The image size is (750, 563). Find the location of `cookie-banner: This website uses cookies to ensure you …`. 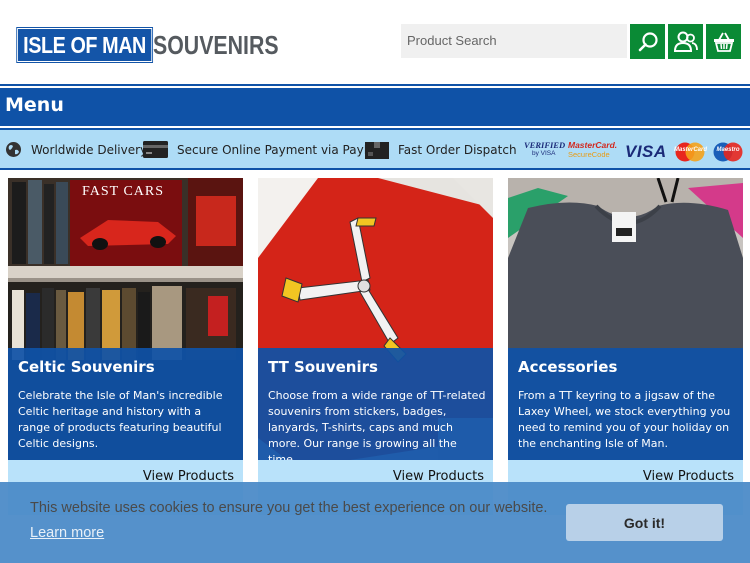

cookie-banner: This website uses cookies to ensure you … is located at coordinates (375, 522).